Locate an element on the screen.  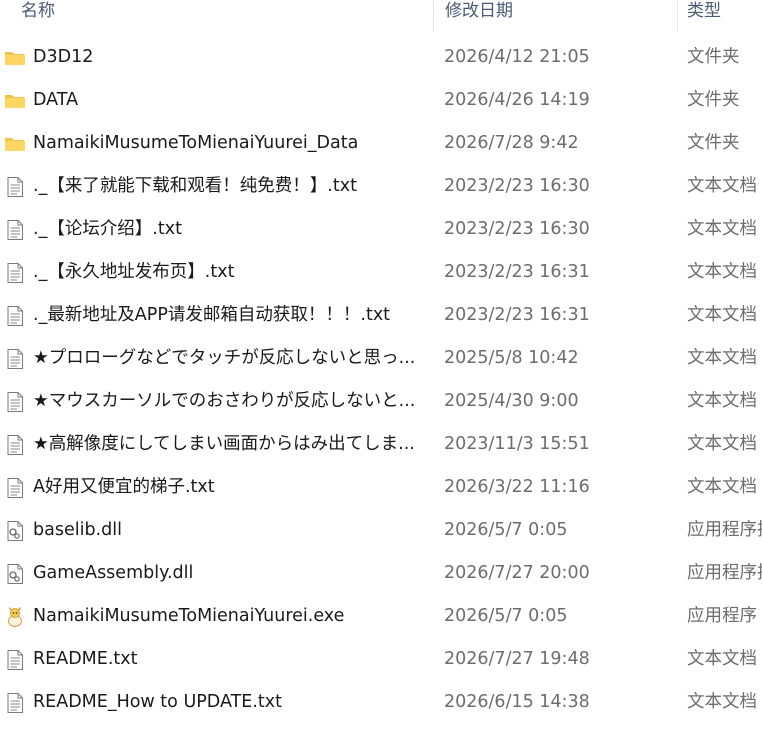
file-name: README.txt is located at coordinates (85, 659).